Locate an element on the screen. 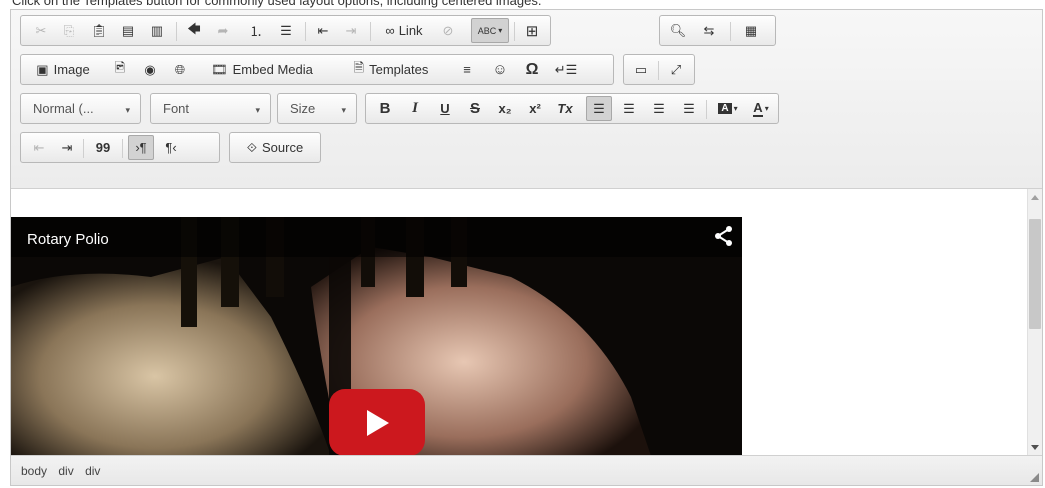 This screenshot has height=488, width=1045. link-button: ∞ Link is located at coordinates (404, 30).